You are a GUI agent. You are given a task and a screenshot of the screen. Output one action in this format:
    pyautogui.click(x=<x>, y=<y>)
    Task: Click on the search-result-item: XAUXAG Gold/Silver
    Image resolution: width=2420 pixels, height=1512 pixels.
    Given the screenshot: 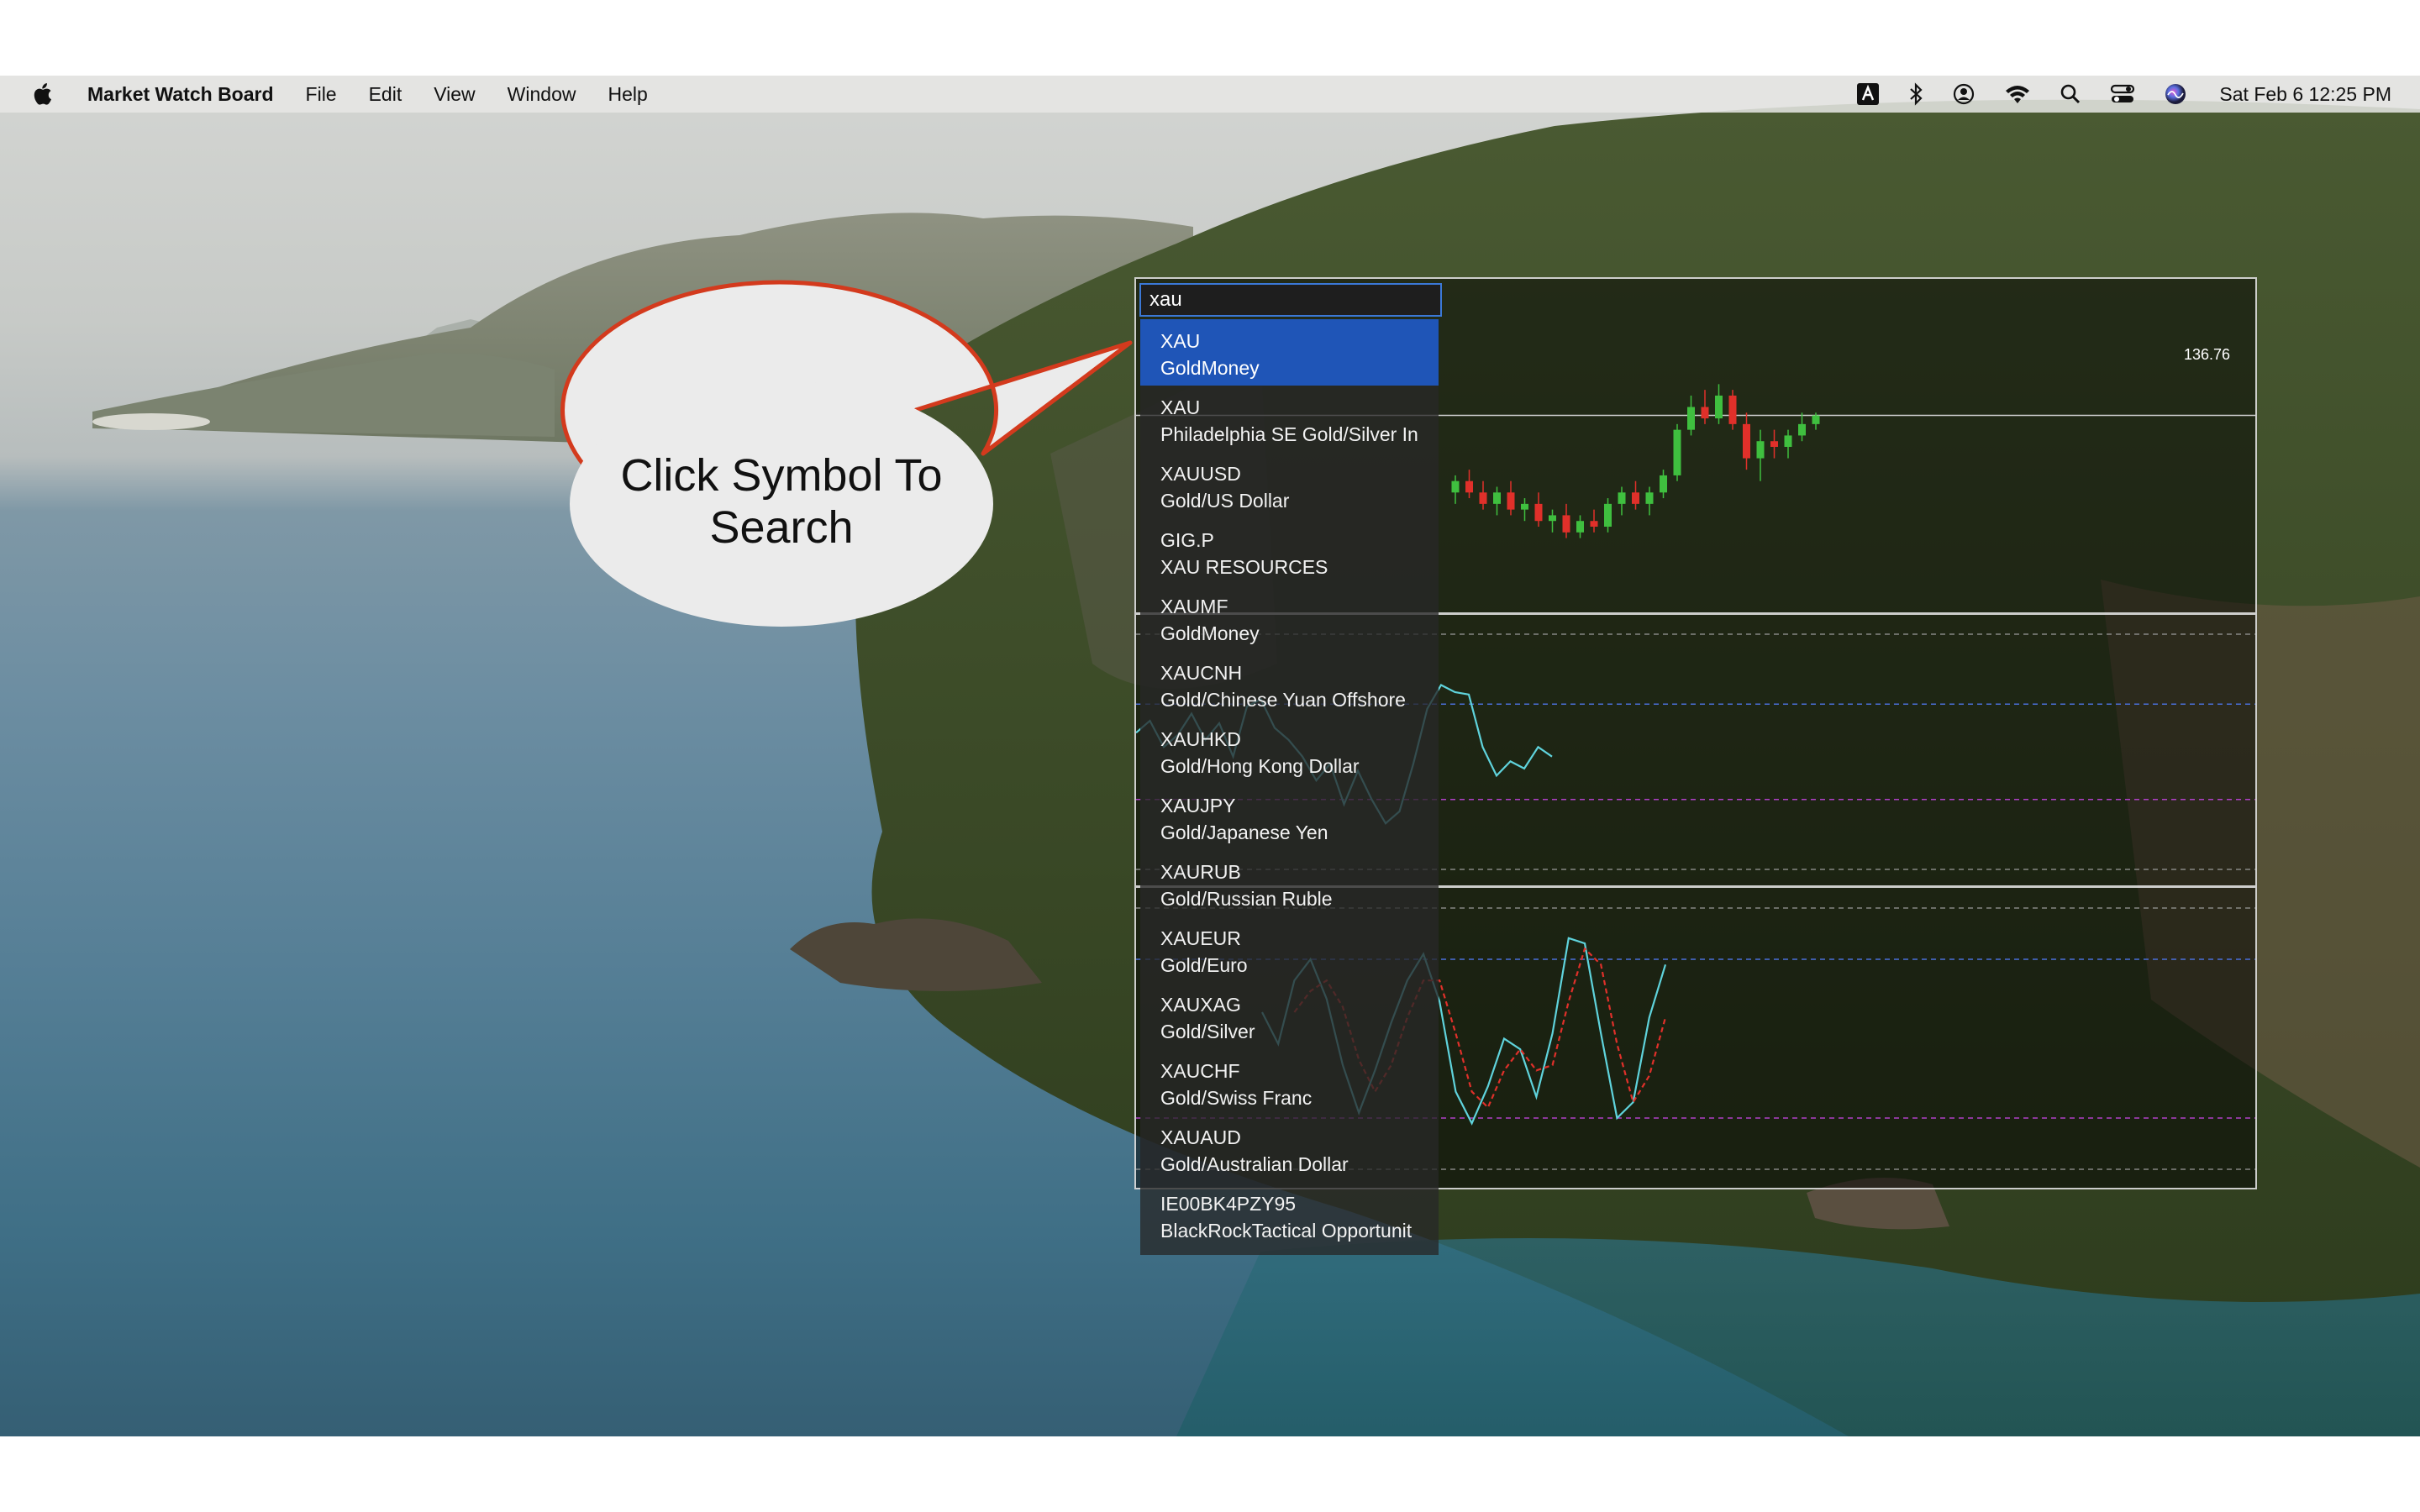 What is the action you would take?
    pyautogui.click(x=1289, y=1016)
    